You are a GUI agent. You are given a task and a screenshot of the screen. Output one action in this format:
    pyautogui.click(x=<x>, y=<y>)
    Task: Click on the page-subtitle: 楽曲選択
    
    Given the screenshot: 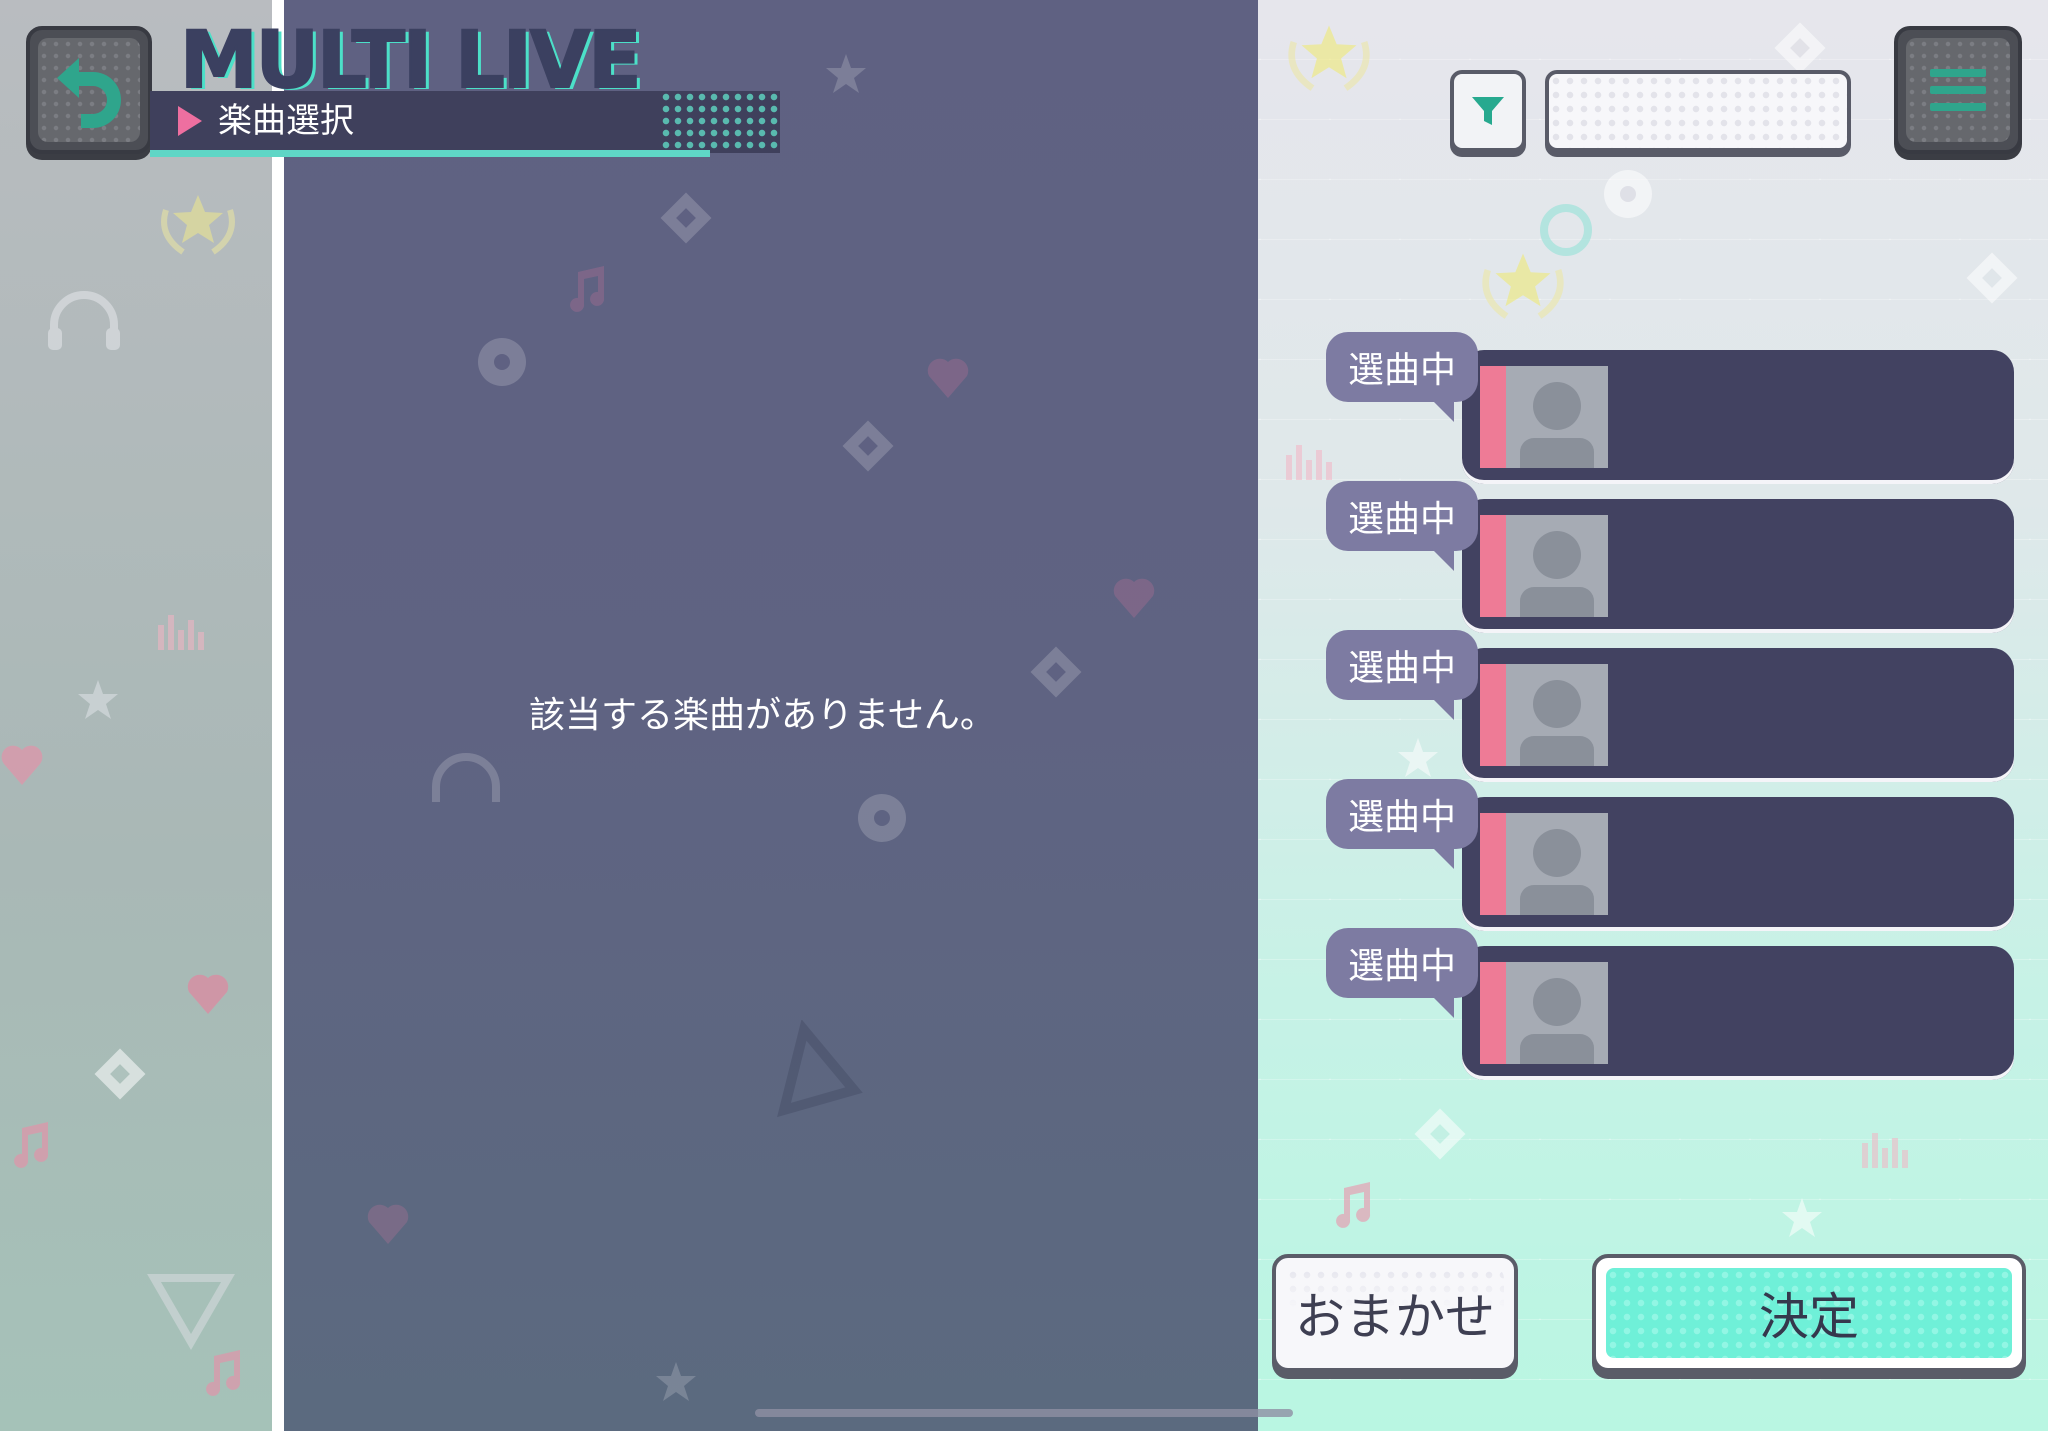 What is the action you would take?
    pyautogui.click(x=286, y=121)
    